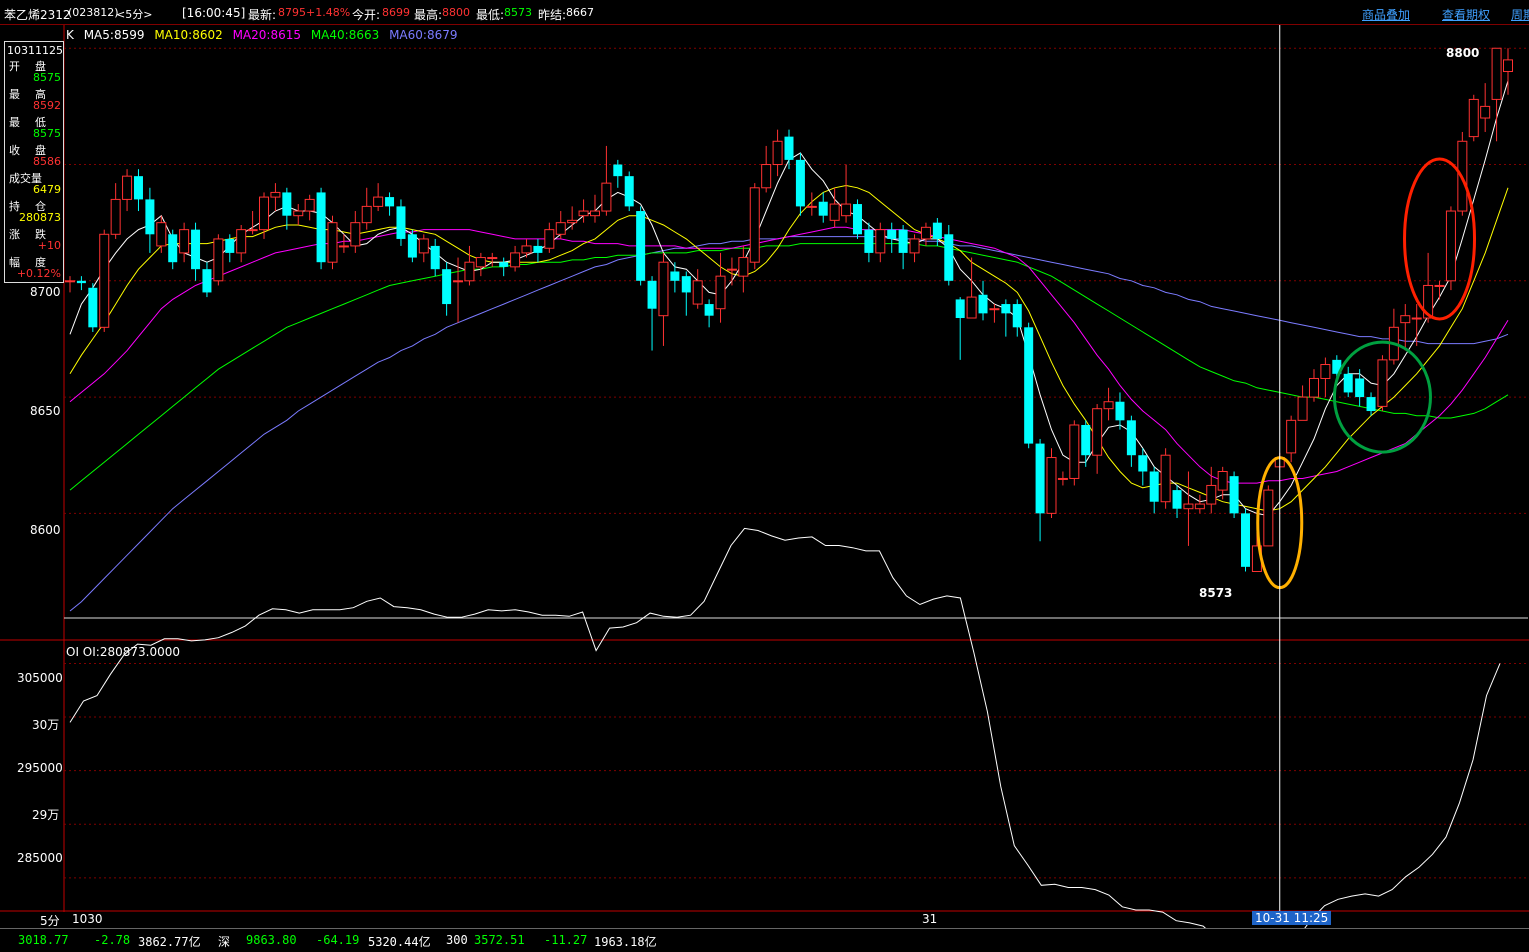  What do you see at coordinates (114, 35) in the screenshot?
I see `ma5-legend: MA5:8599` at bounding box center [114, 35].